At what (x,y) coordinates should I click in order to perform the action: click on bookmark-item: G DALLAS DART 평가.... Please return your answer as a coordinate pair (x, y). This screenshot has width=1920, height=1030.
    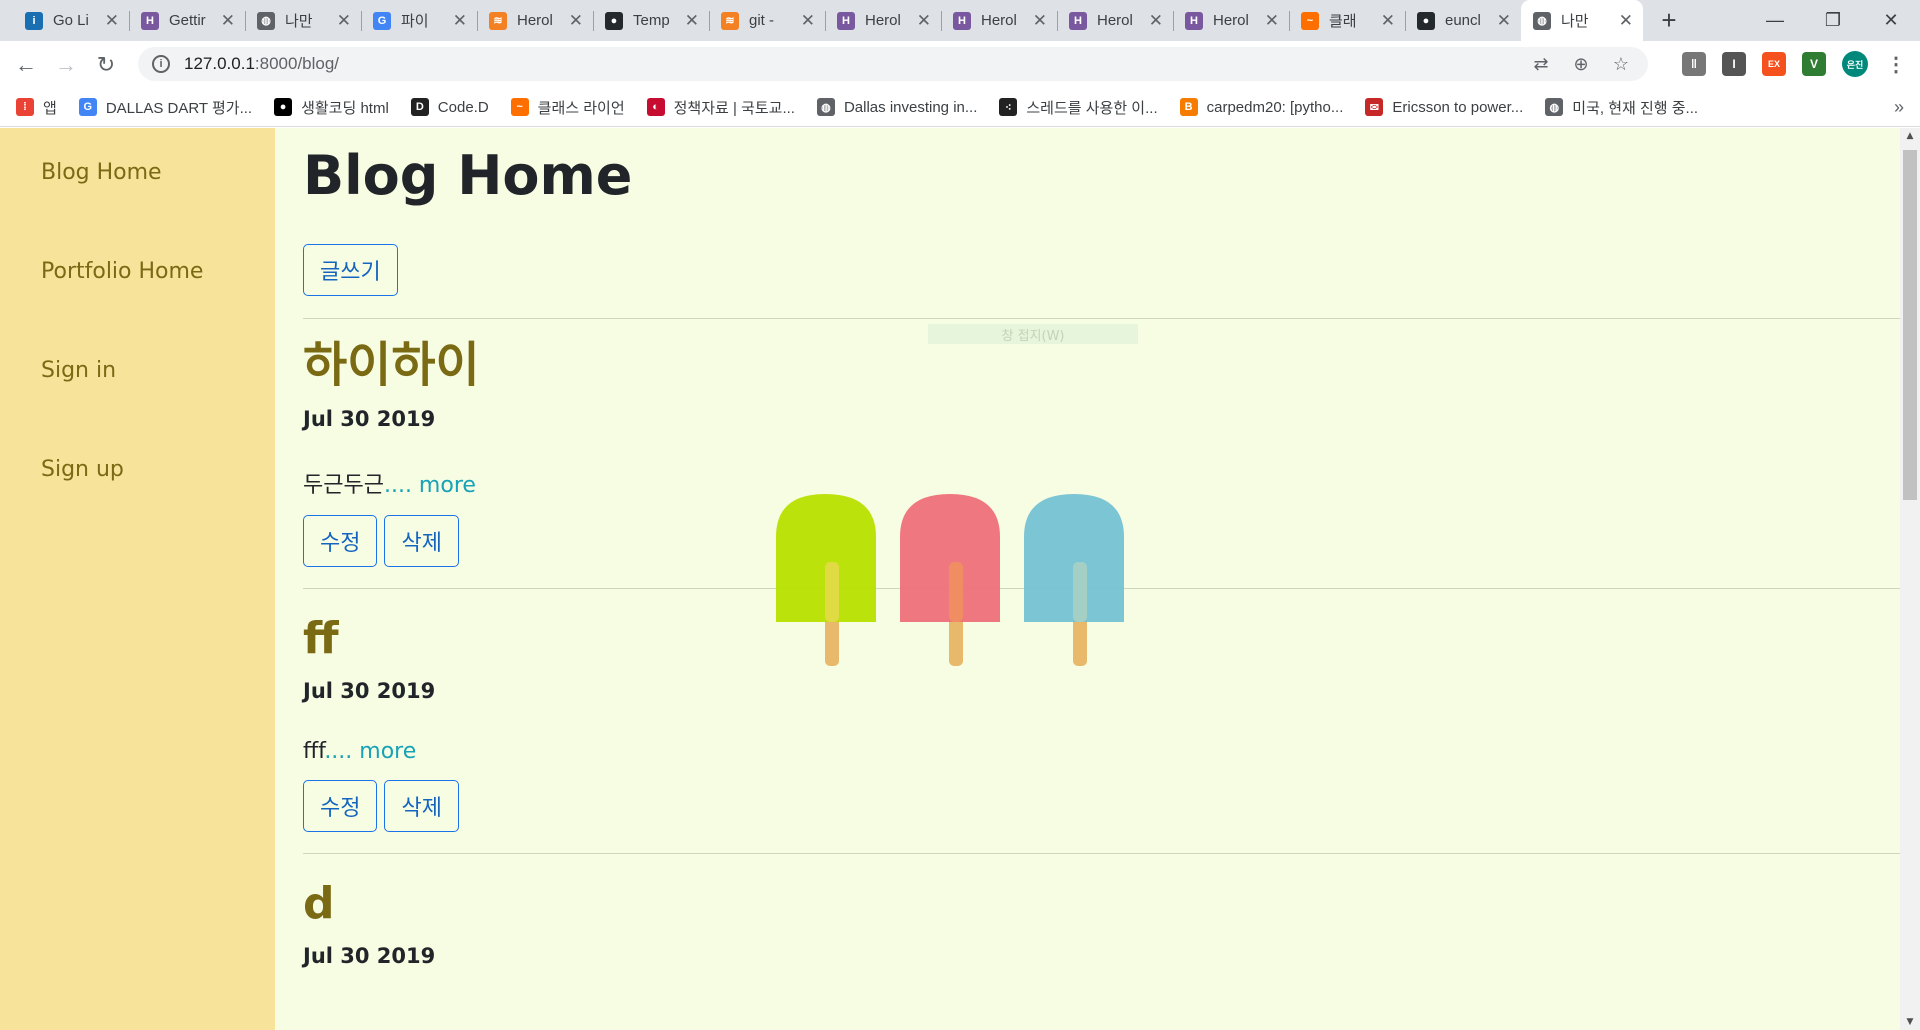
    Looking at the image, I should click on (165, 107).